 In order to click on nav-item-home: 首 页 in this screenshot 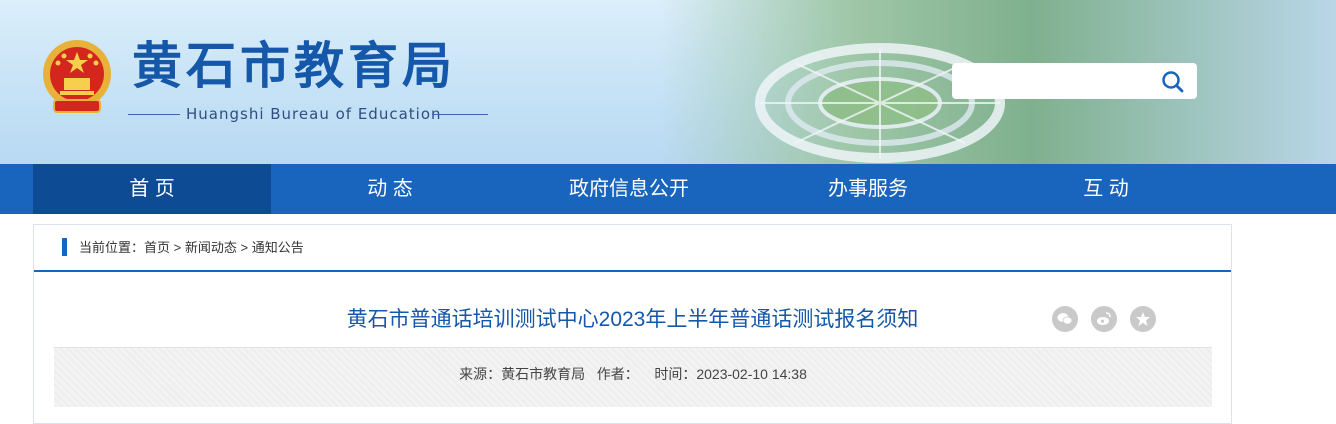, I will do `click(152, 189)`.